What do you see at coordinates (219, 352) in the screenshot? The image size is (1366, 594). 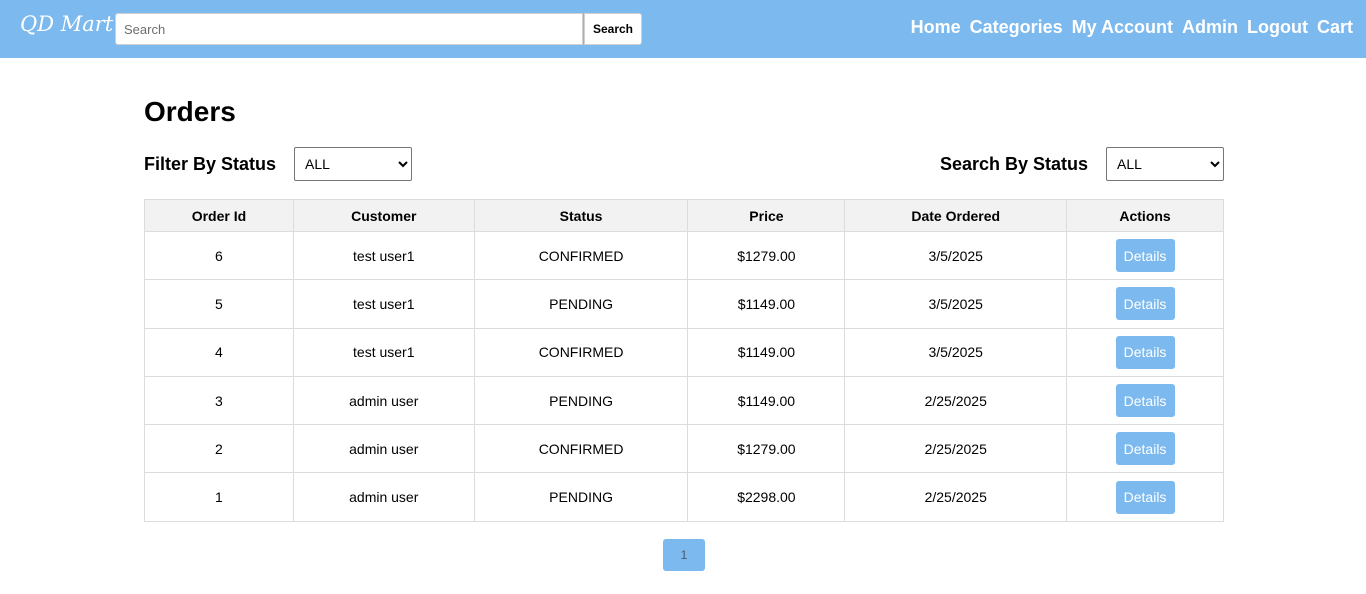 I see `order-id-cell: 4` at bounding box center [219, 352].